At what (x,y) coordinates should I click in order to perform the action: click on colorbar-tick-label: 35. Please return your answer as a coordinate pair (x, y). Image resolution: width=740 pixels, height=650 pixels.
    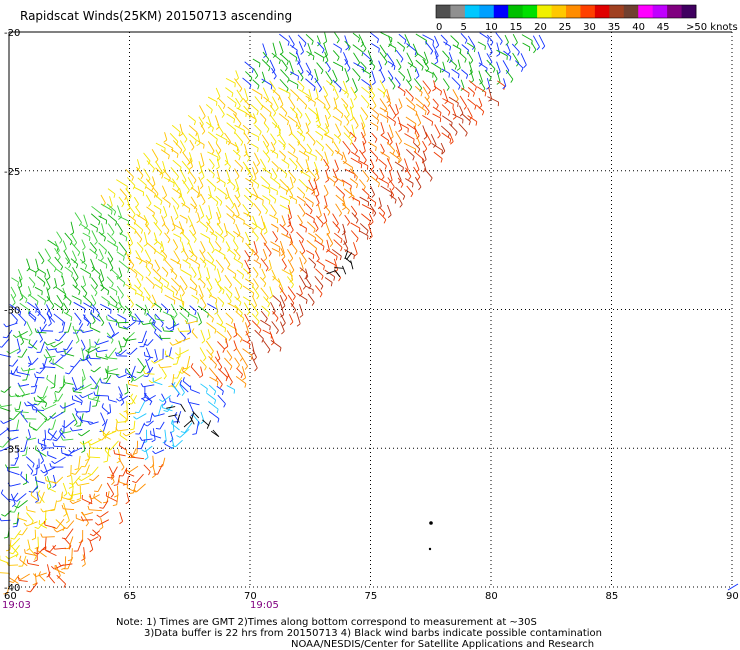
    Looking at the image, I should click on (614, 27).